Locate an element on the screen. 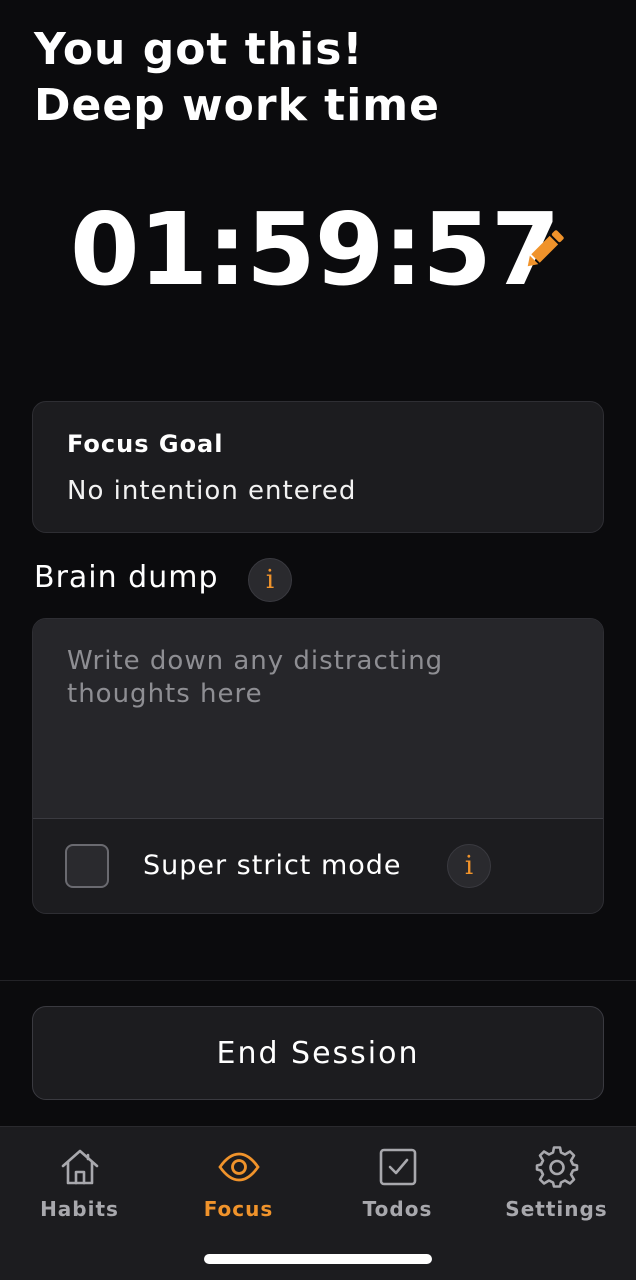  edit-timer-button is located at coordinates (544, 250).